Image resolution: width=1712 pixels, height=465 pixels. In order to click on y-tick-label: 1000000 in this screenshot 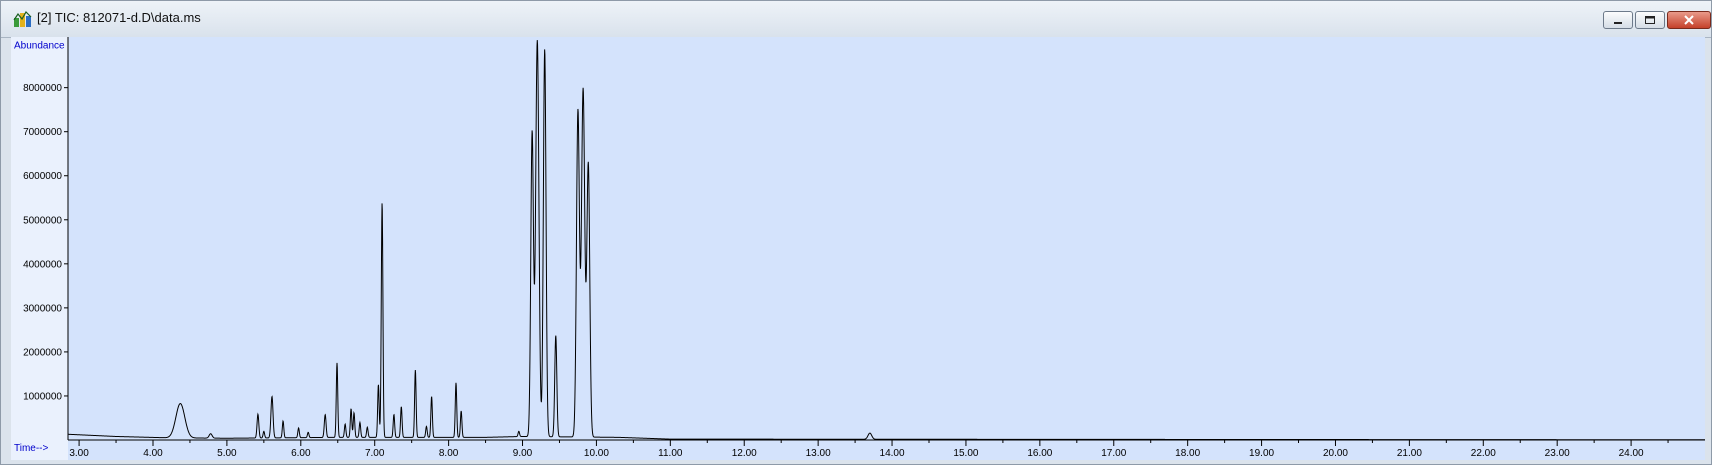, I will do `click(42, 396)`.